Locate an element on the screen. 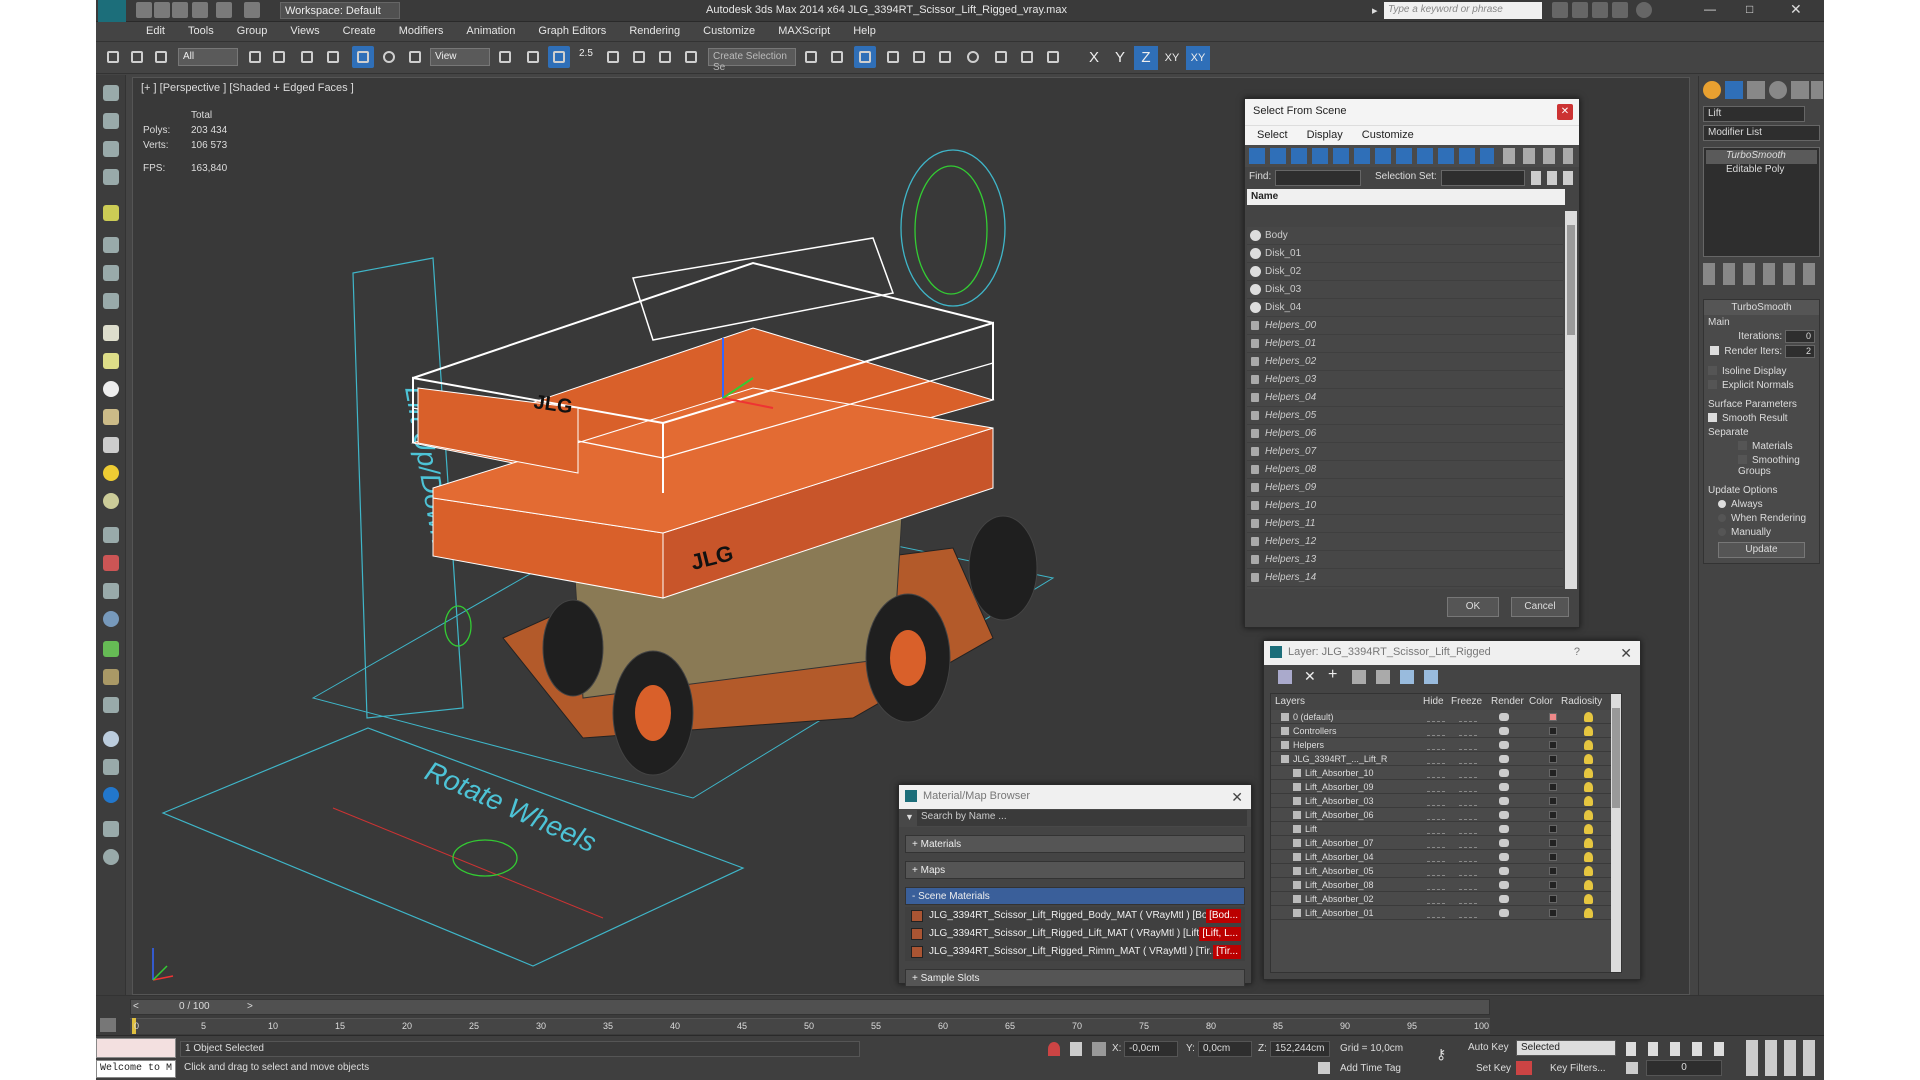 The width and height of the screenshot is (1920, 1080). search-options-icon: ▼ is located at coordinates (909, 817).